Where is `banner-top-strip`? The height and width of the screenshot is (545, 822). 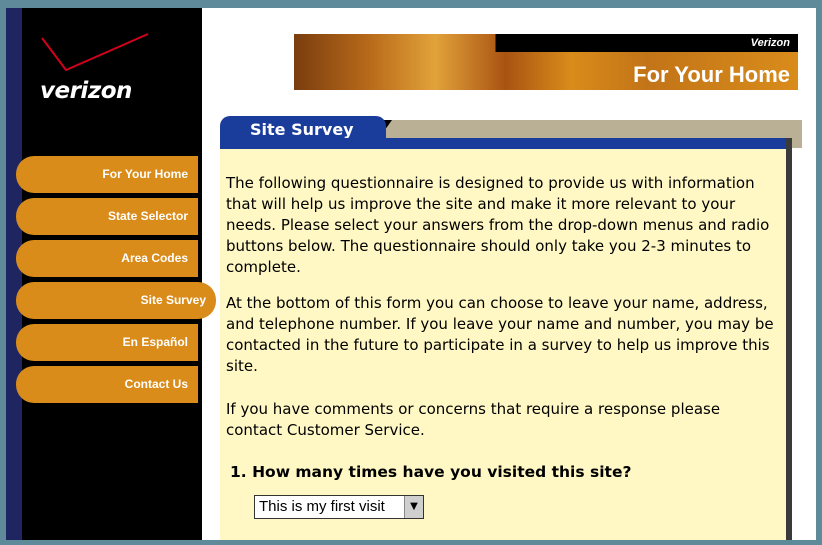
banner-top-strip is located at coordinates (546, 43).